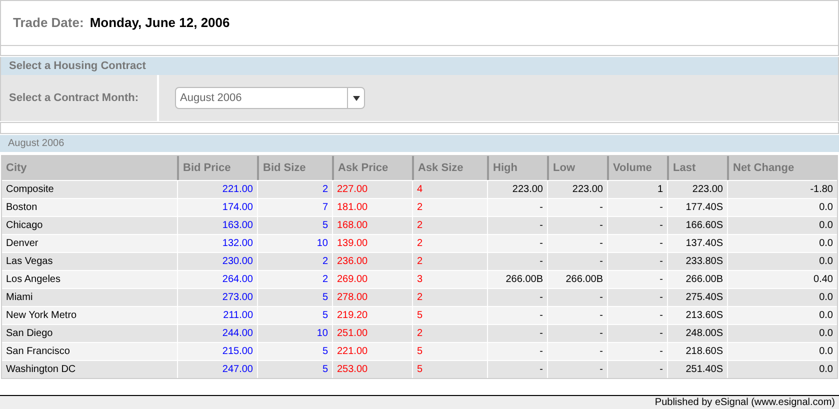 The height and width of the screenshot is (409, 839). What do you see at coordinates (217, 369) in the screenshot?
I see `table-cell: 247.00` at bounding box center [217, 369].